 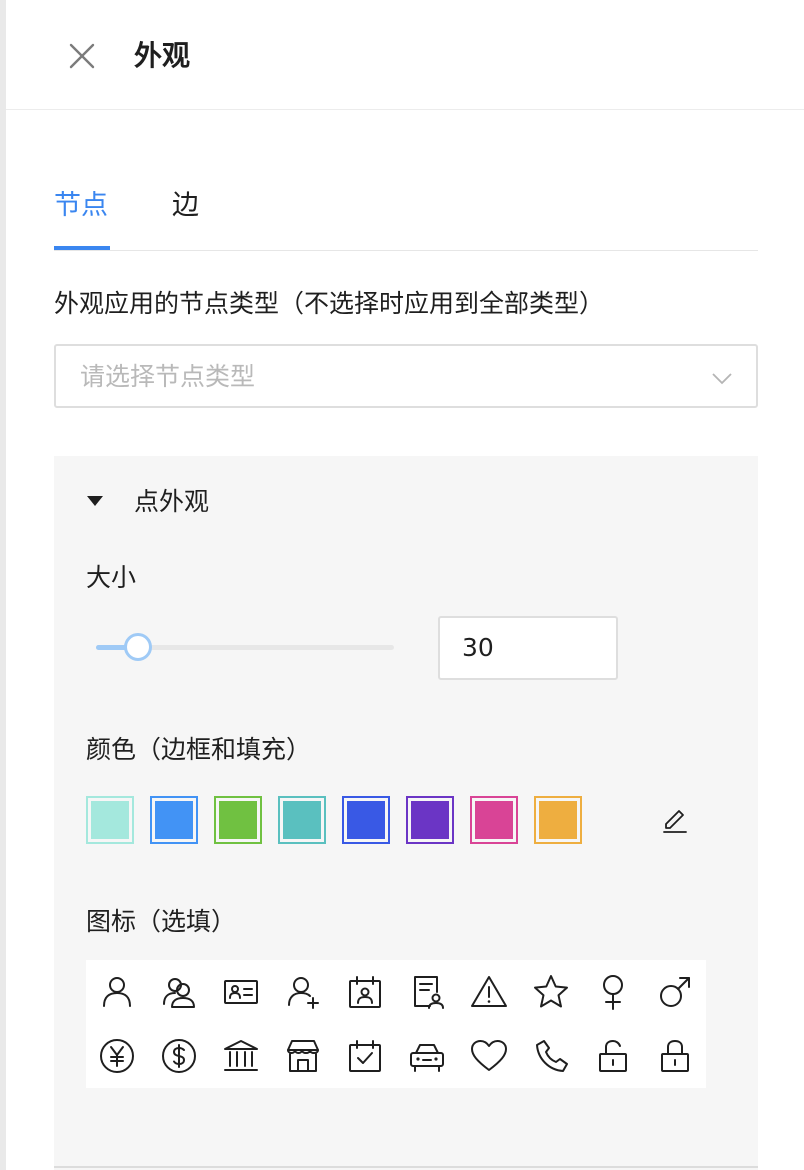 I want to click on size-slider, so click(x=245, y=647).